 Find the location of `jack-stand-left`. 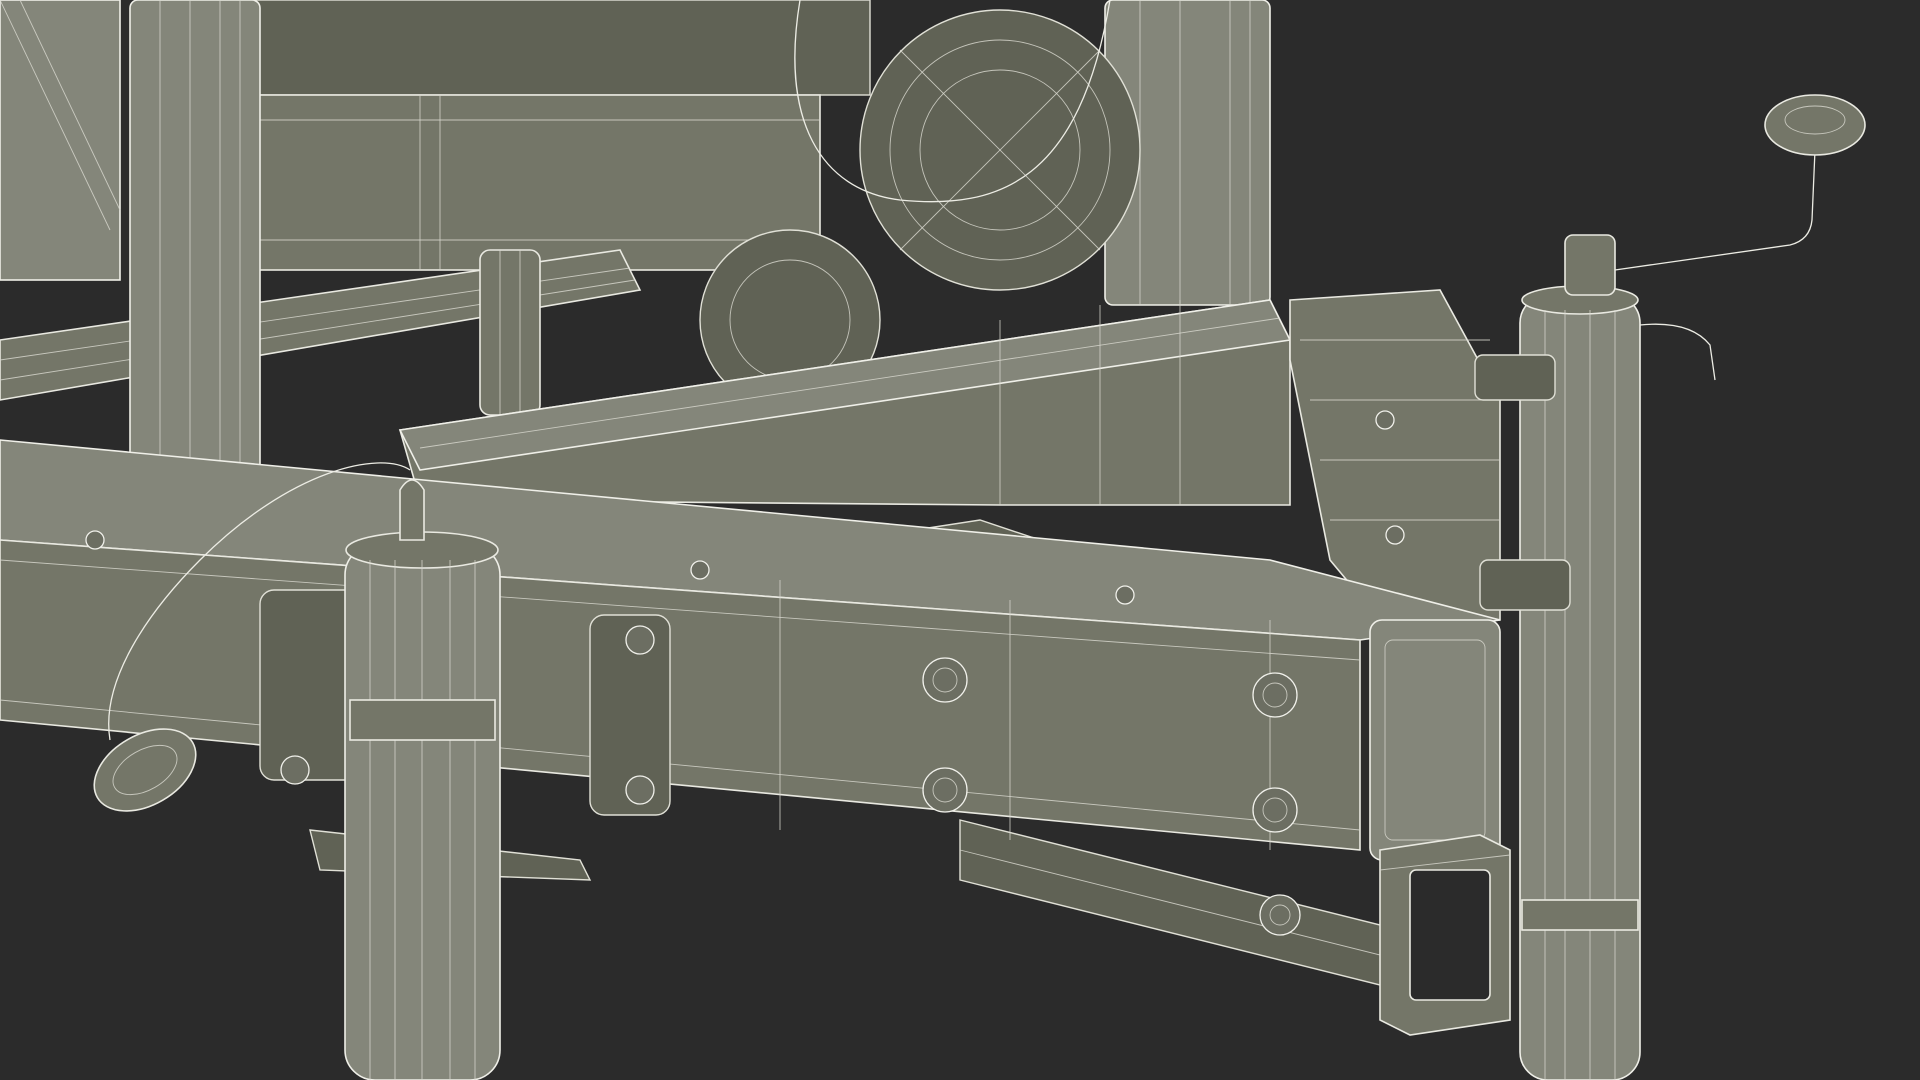

jack-stand-left is located at coordinates (422, 779).